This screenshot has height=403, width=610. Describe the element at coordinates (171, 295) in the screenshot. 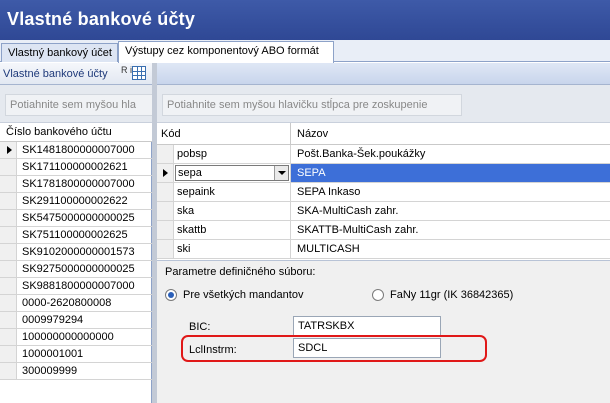

I see `radio-selected-icon` at that location.